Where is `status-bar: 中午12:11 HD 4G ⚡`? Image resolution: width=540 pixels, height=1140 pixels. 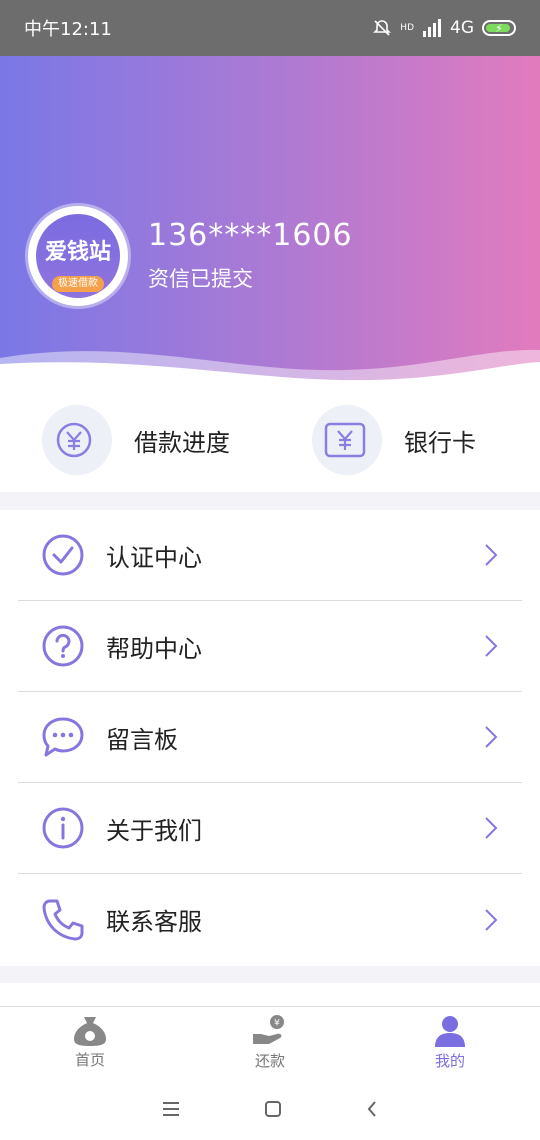
status-bar: 中午12:11 HD 4G ⚡ is located at coordinates (270, 28).